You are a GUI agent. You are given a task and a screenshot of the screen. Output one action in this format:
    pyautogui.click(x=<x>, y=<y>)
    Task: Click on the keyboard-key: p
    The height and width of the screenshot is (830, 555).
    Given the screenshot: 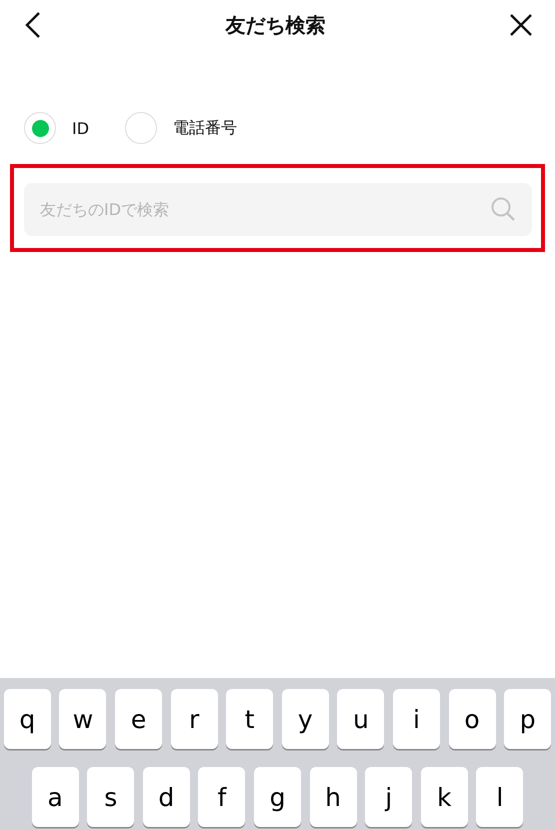 What is the action you would take?
    pyautogui.click(x=528, y=719)
    